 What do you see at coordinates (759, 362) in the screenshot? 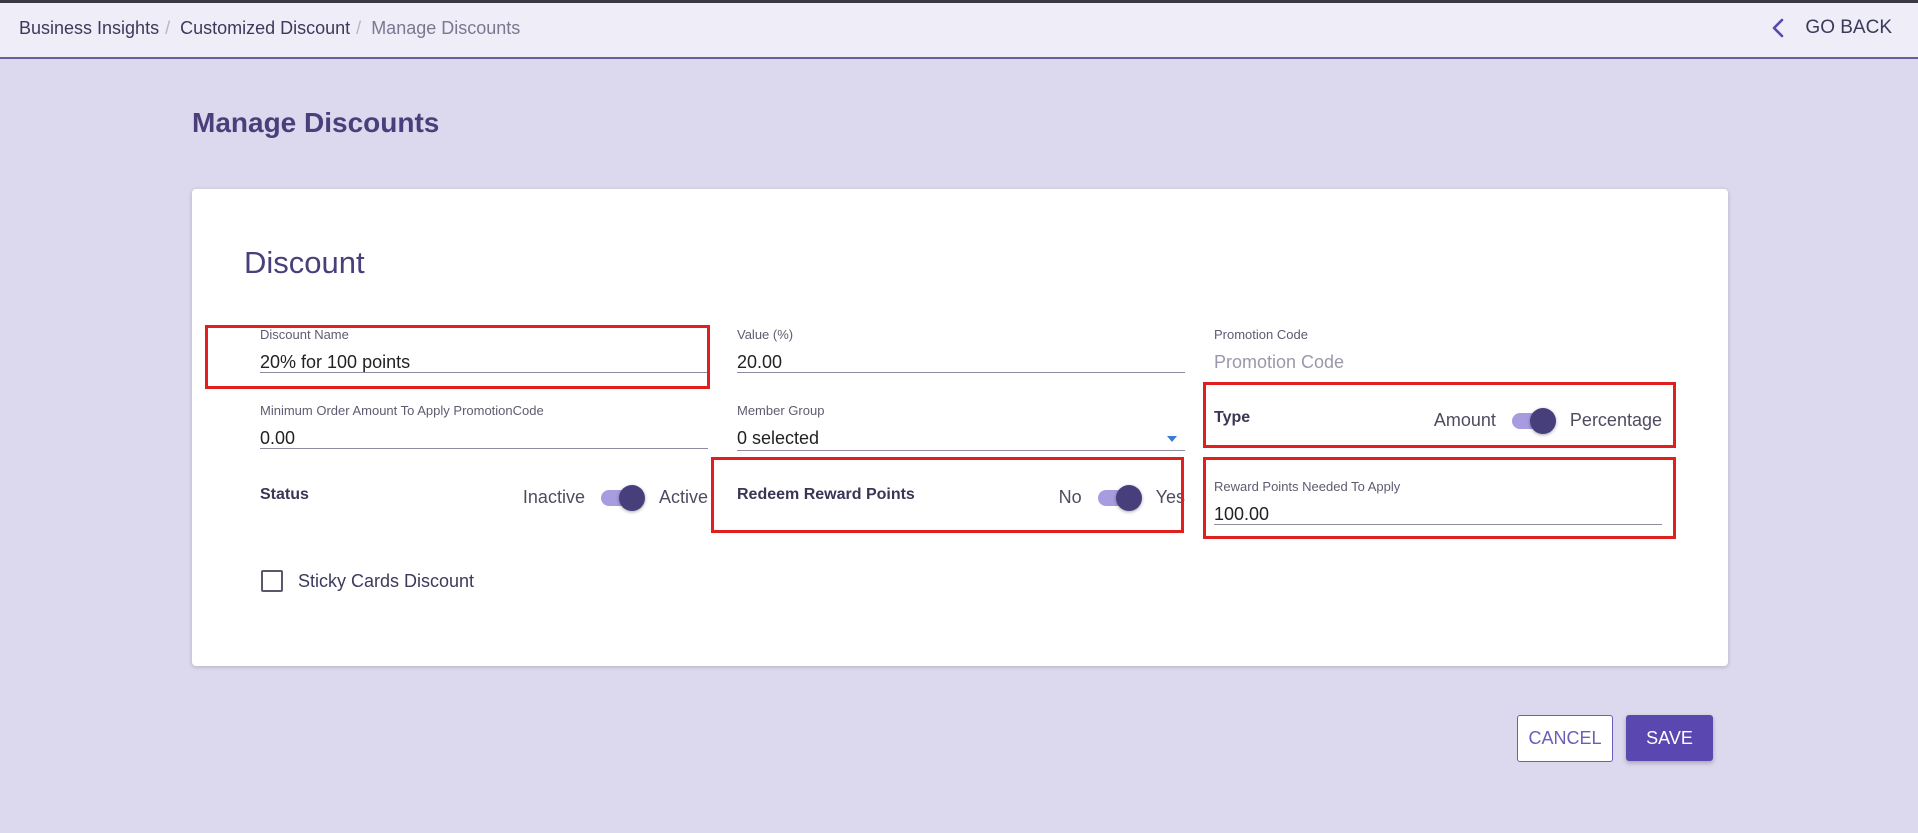
I see `value-percent-input: 20.00` at bounding box center [759, 362].